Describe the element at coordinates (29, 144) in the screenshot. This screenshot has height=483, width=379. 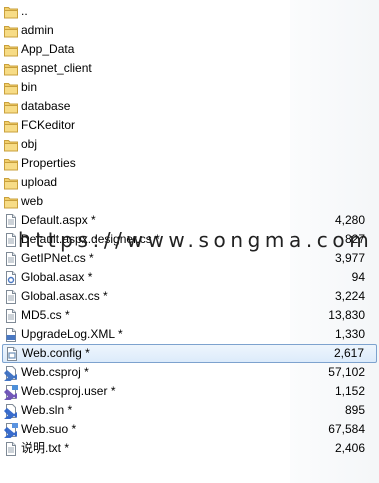
I see `file-name: obj` at that location.